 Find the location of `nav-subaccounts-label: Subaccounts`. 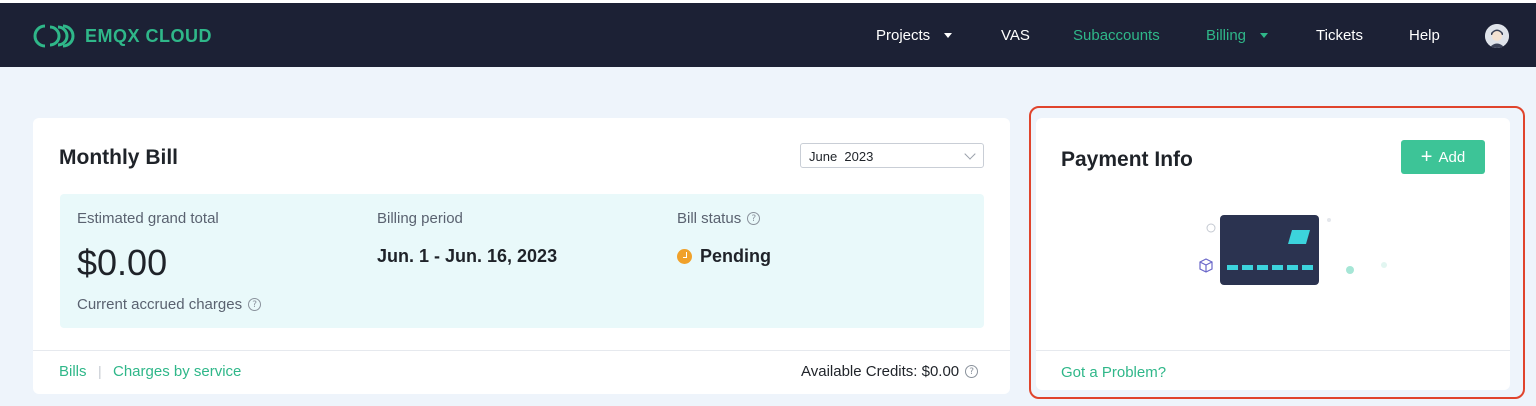

nav-subaccounts-label: Subaccounts is located at coordinates (1116, 35).